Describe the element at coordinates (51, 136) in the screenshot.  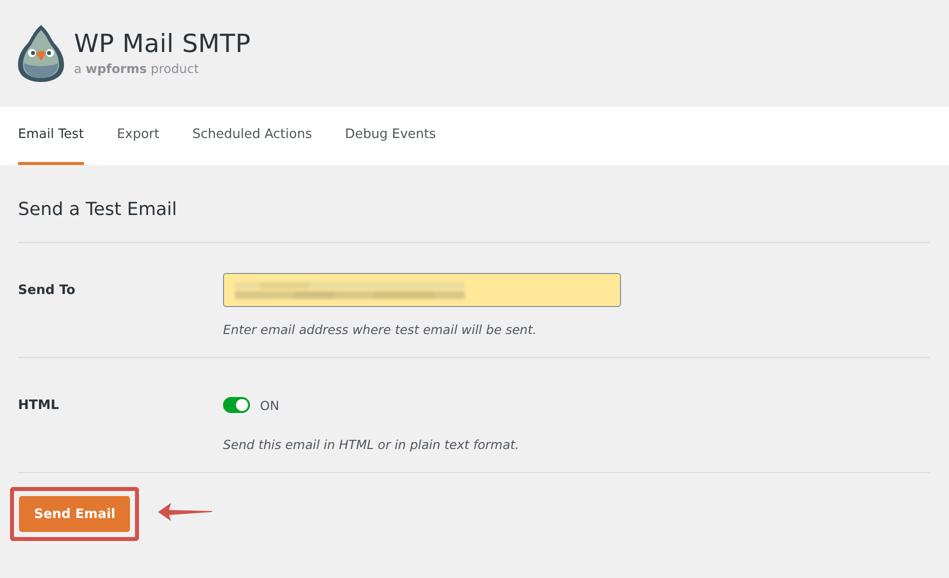
I see `tab: Email Test` at that location.